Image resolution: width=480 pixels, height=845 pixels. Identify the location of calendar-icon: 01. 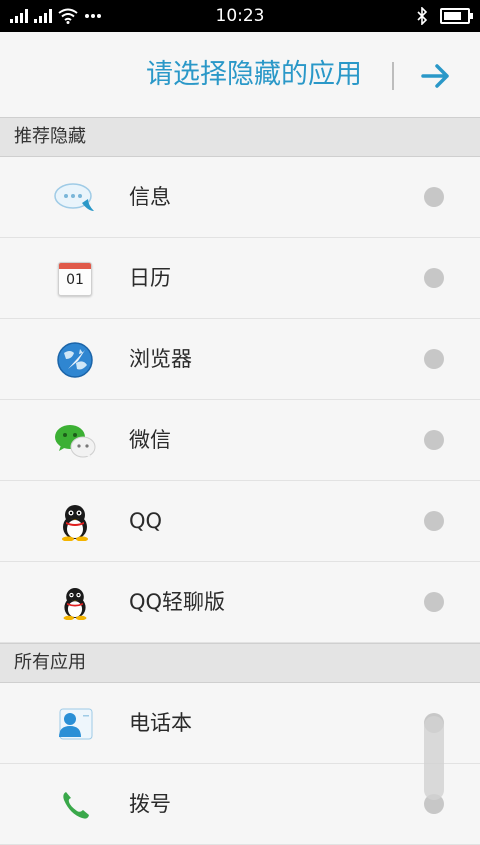
(75, 279).